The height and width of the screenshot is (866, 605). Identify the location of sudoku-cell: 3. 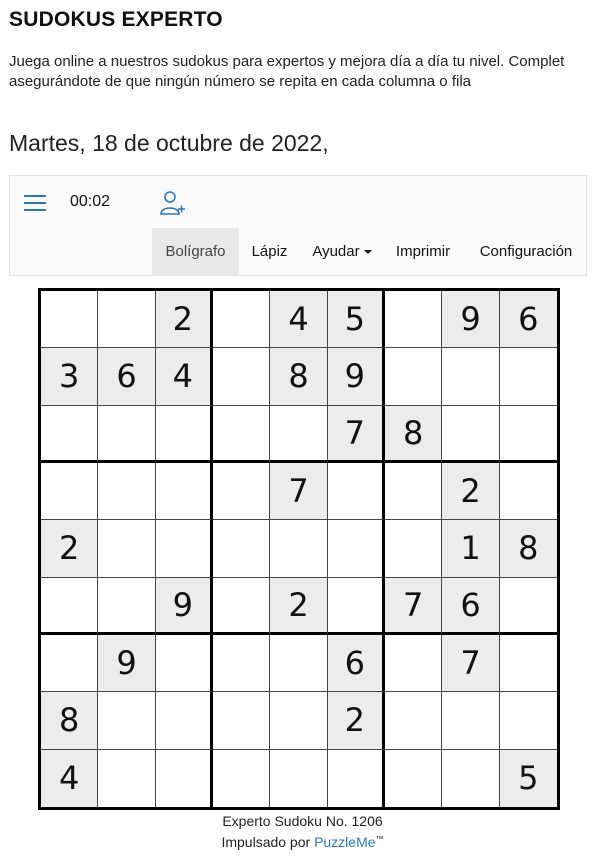
(70, 377).